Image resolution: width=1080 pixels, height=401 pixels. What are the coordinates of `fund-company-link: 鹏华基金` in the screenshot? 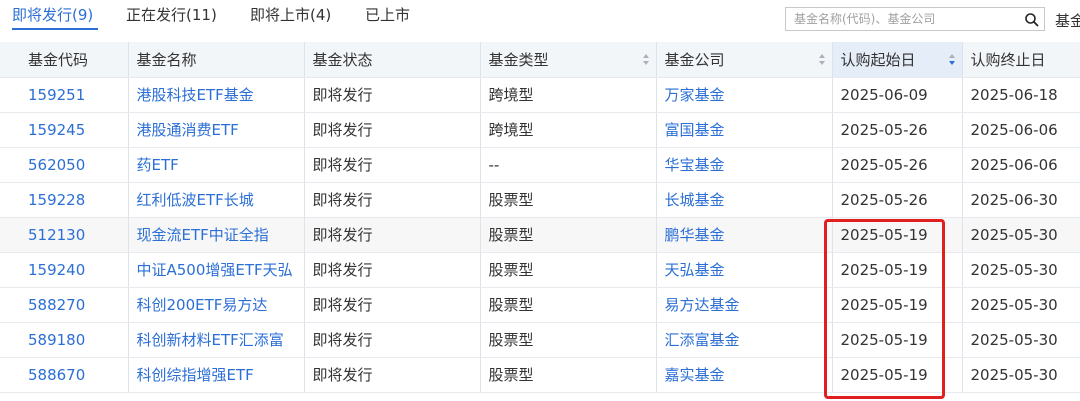 It's located at (744, 235).